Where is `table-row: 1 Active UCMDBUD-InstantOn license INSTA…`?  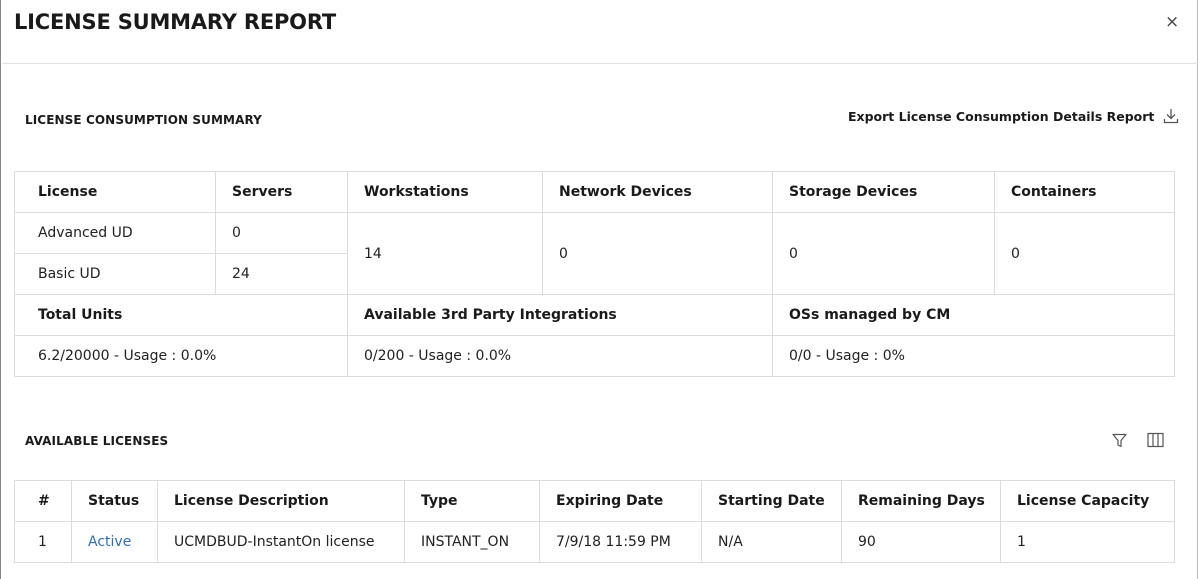
table-row: 1 Active UCMDBUD-InstantOn license INSTA… is located at coordinates (594, 542).